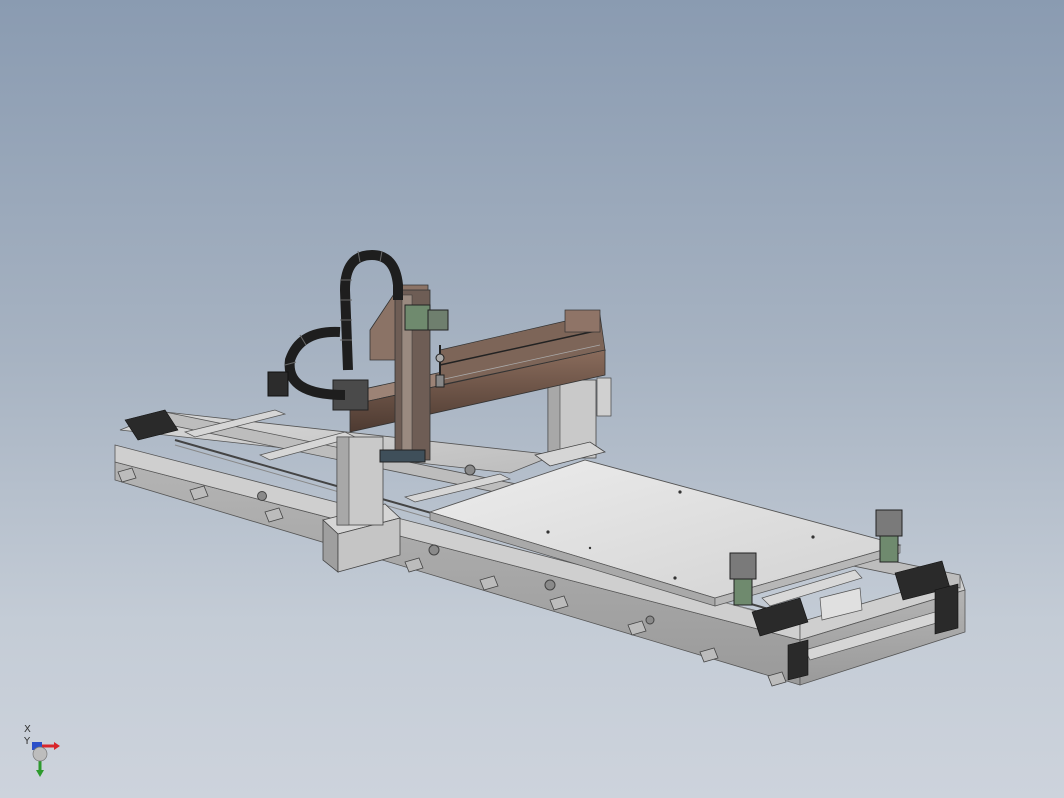 This screenshot has width=1064, height=798. What do you see at coordinates (40, 754) in the screenshot?
I see `triad-origin-sphere` at bounding box center [40, 754].